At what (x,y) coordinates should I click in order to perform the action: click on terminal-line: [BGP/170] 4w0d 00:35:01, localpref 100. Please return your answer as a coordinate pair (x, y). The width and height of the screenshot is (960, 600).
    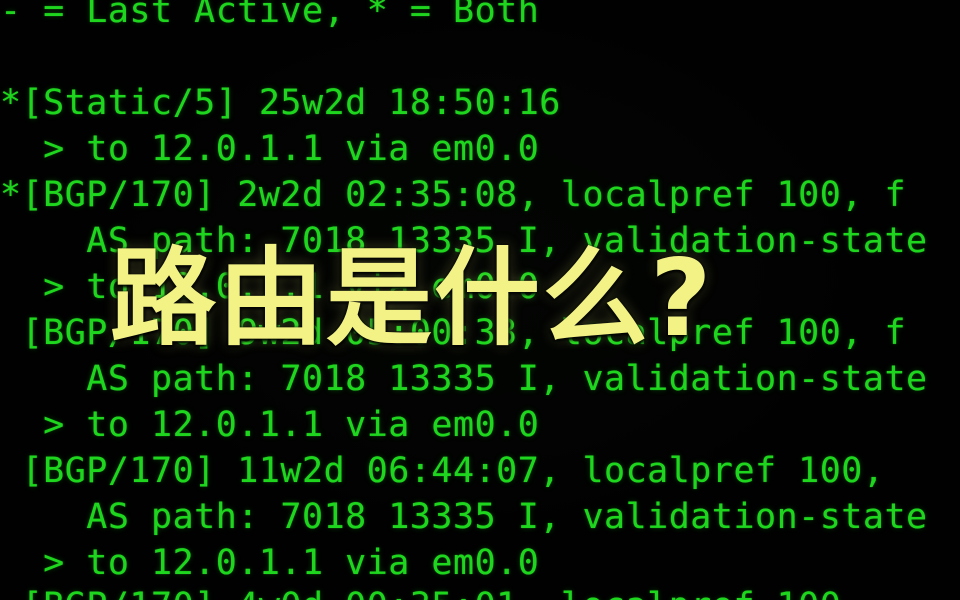
    Looking at the image, I should click on (480, 591).